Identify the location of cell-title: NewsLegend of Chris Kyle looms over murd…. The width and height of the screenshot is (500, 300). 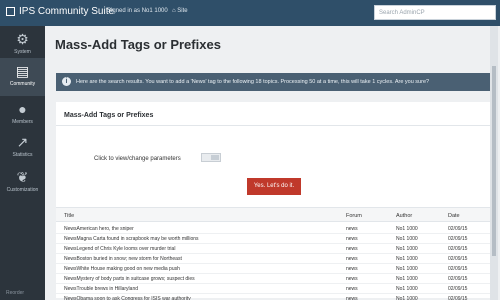
(119, 249).